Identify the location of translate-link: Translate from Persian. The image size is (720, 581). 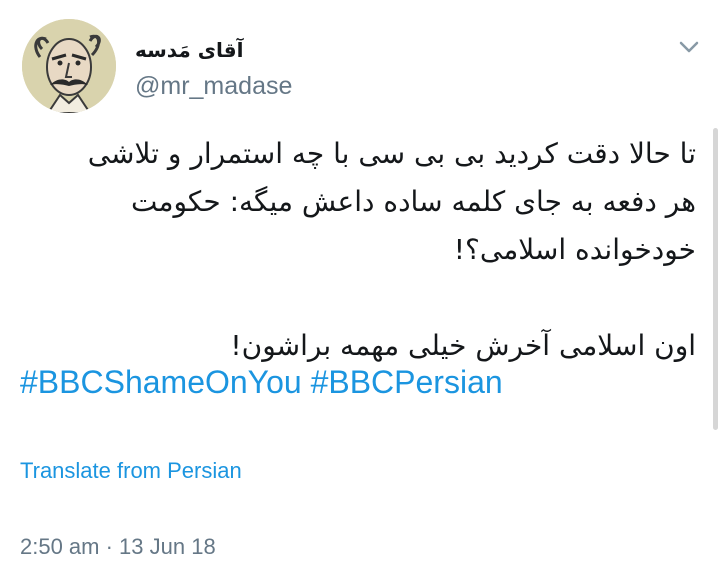
(131, 471).